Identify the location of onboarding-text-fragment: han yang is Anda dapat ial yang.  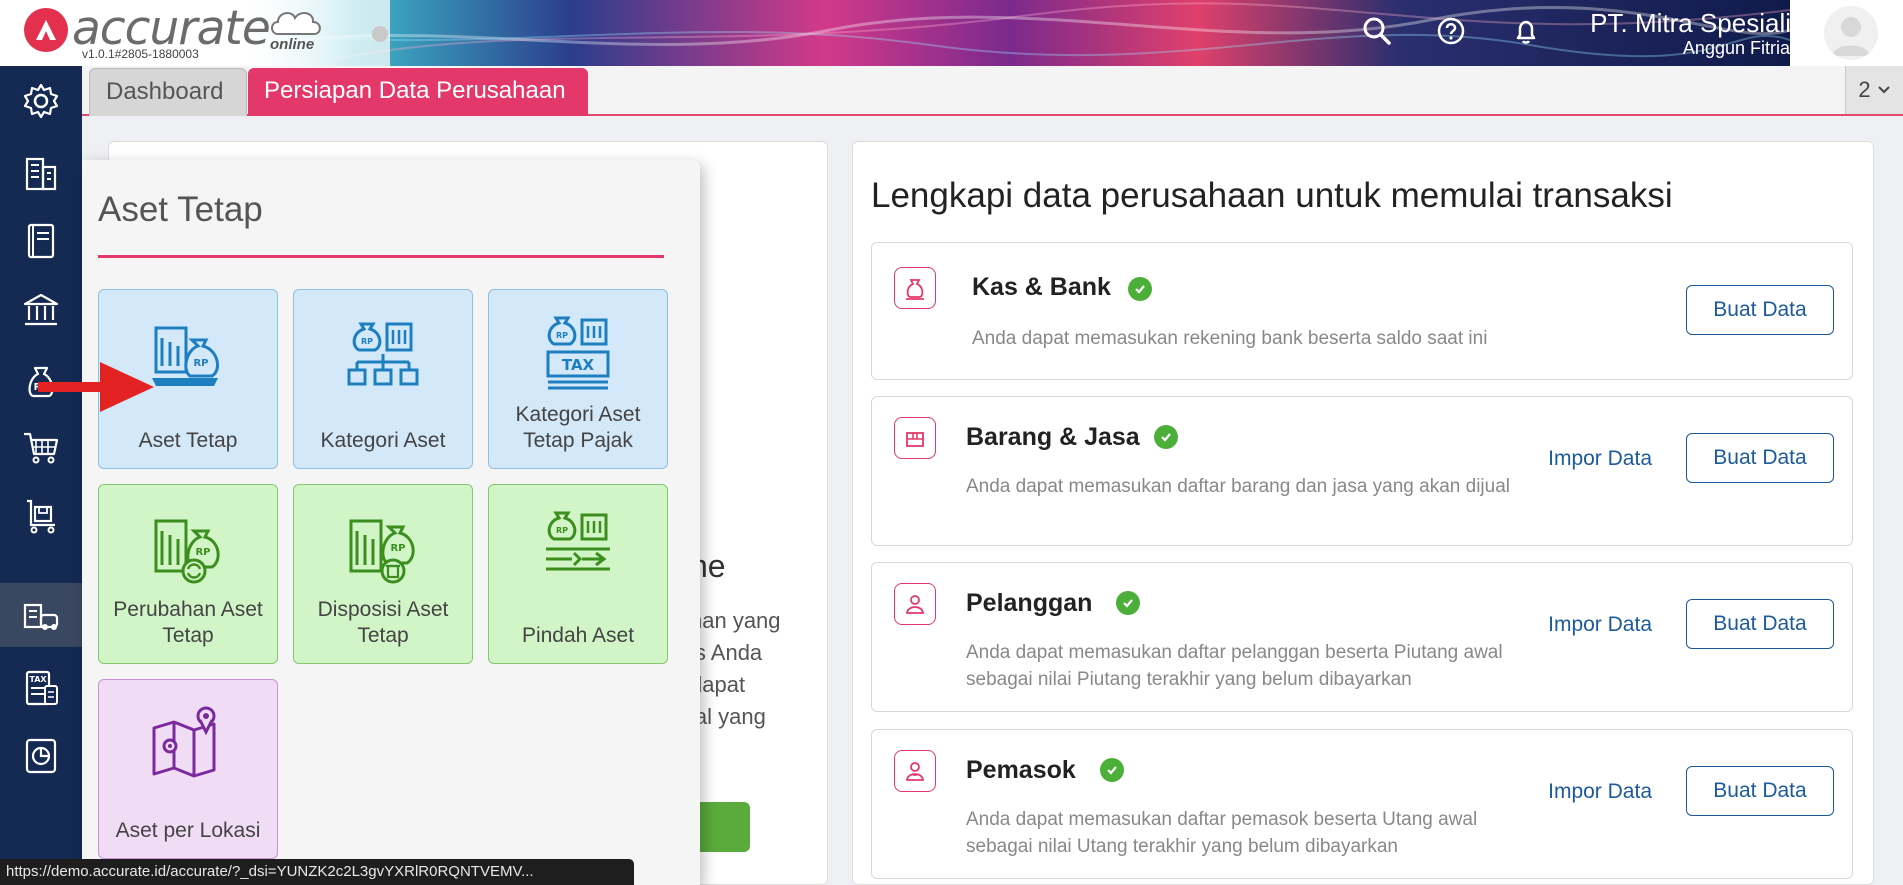
(765, 669).